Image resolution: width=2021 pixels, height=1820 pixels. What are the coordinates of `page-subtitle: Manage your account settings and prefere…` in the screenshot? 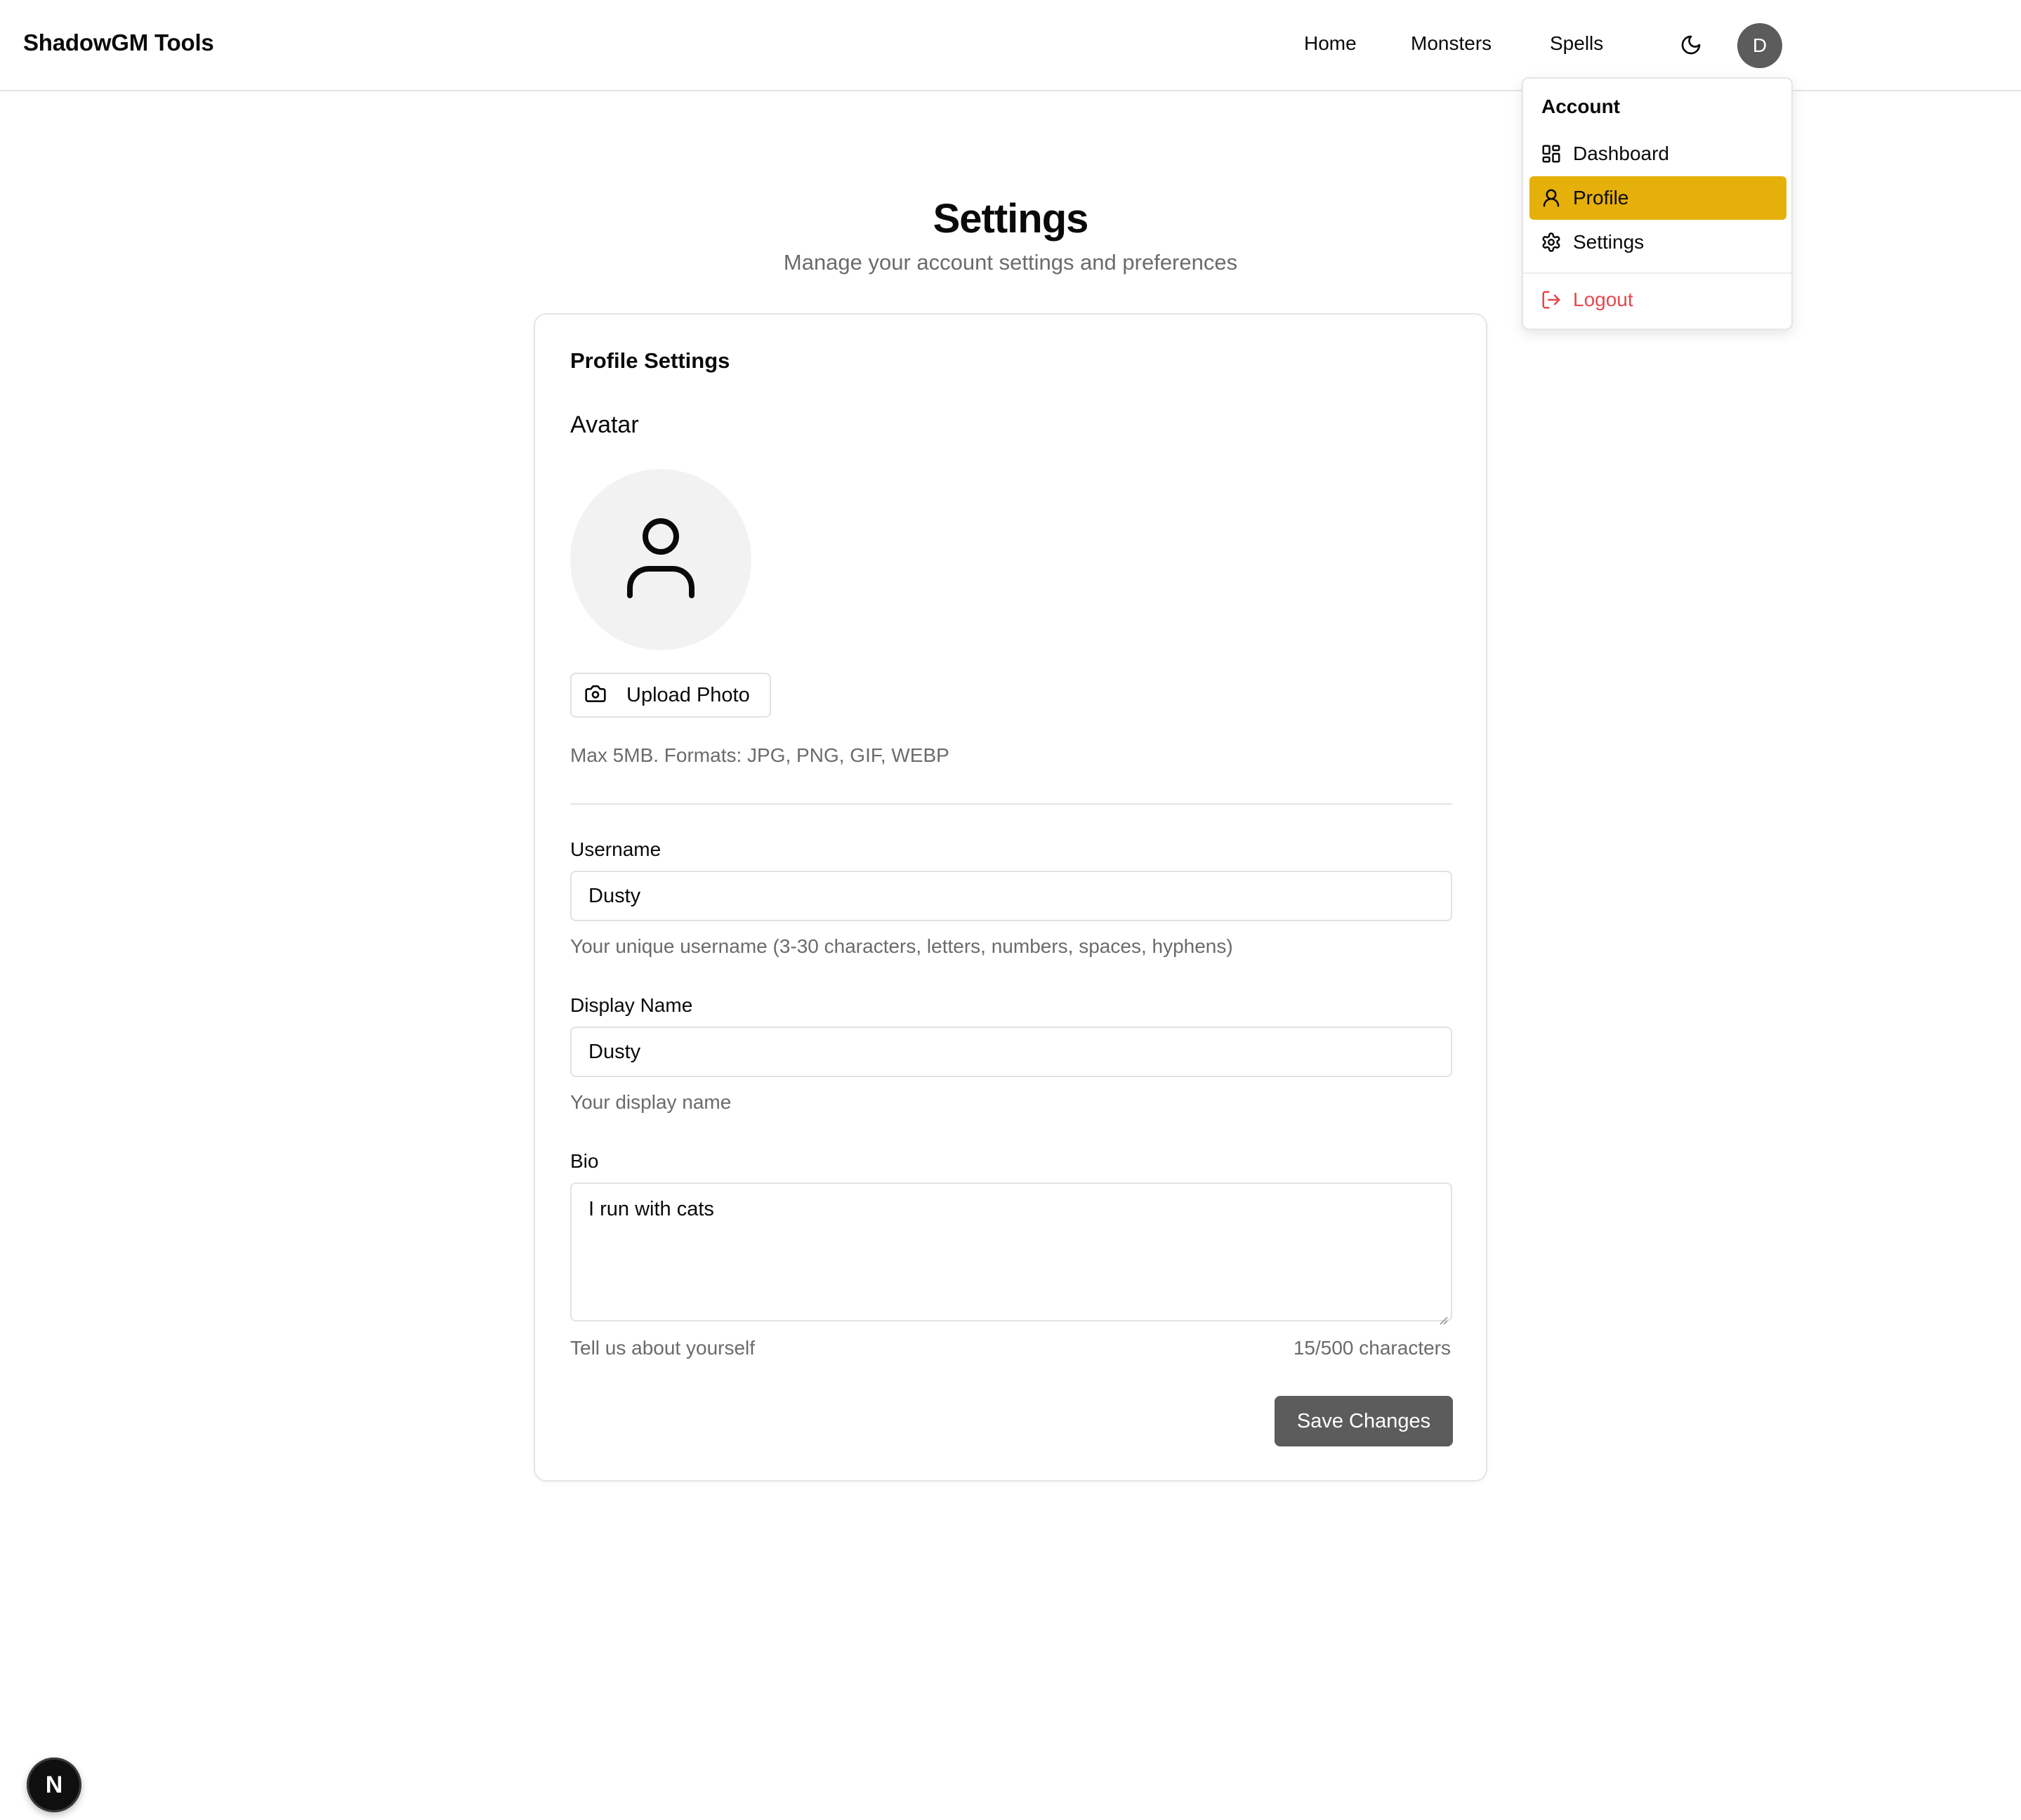 It's located at (1010, 262).